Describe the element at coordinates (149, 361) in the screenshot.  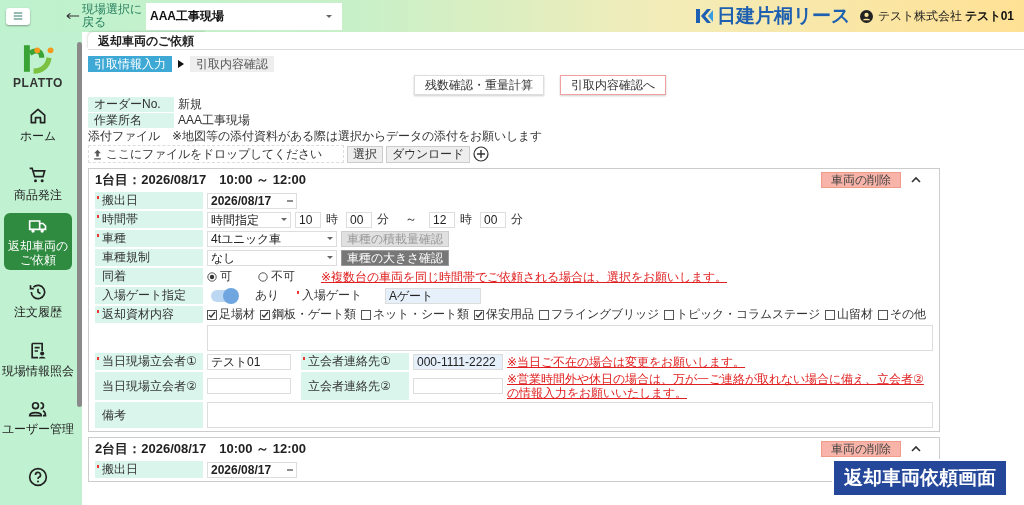
I see `field-label: 当日現場立会者①` at that location.